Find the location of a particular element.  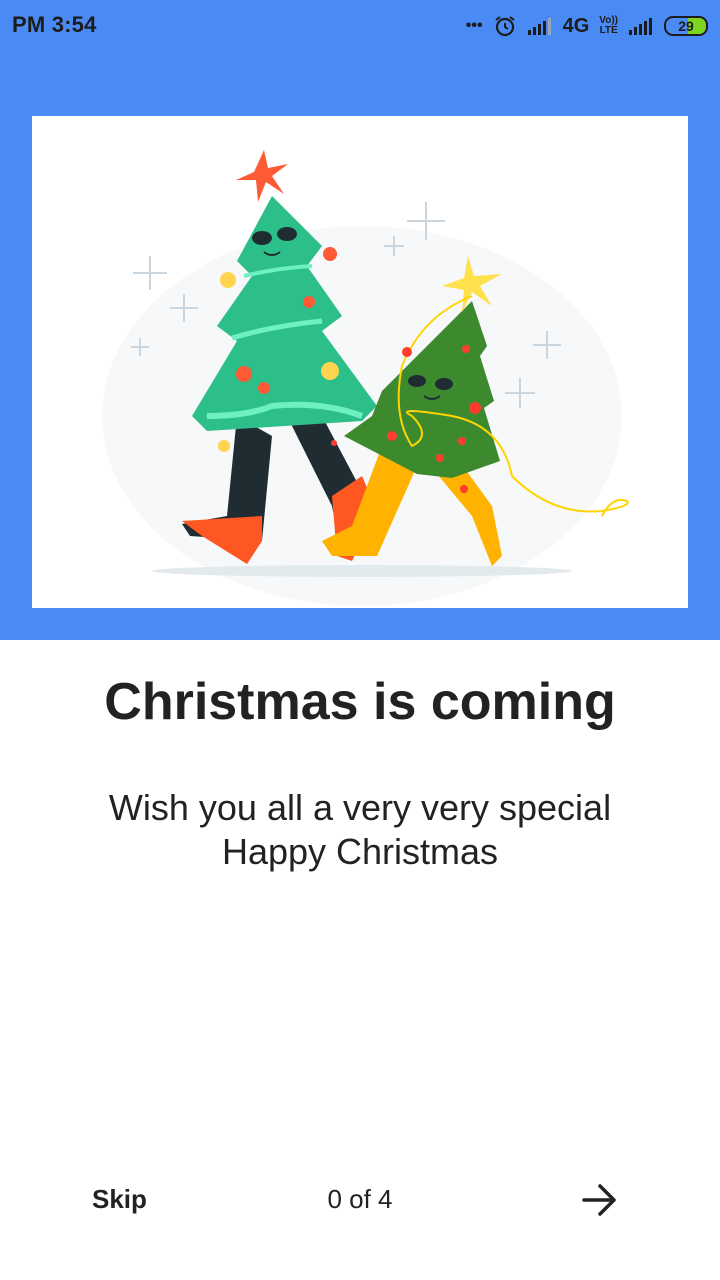

network-type: 4G is located at coordinates (576, 25).